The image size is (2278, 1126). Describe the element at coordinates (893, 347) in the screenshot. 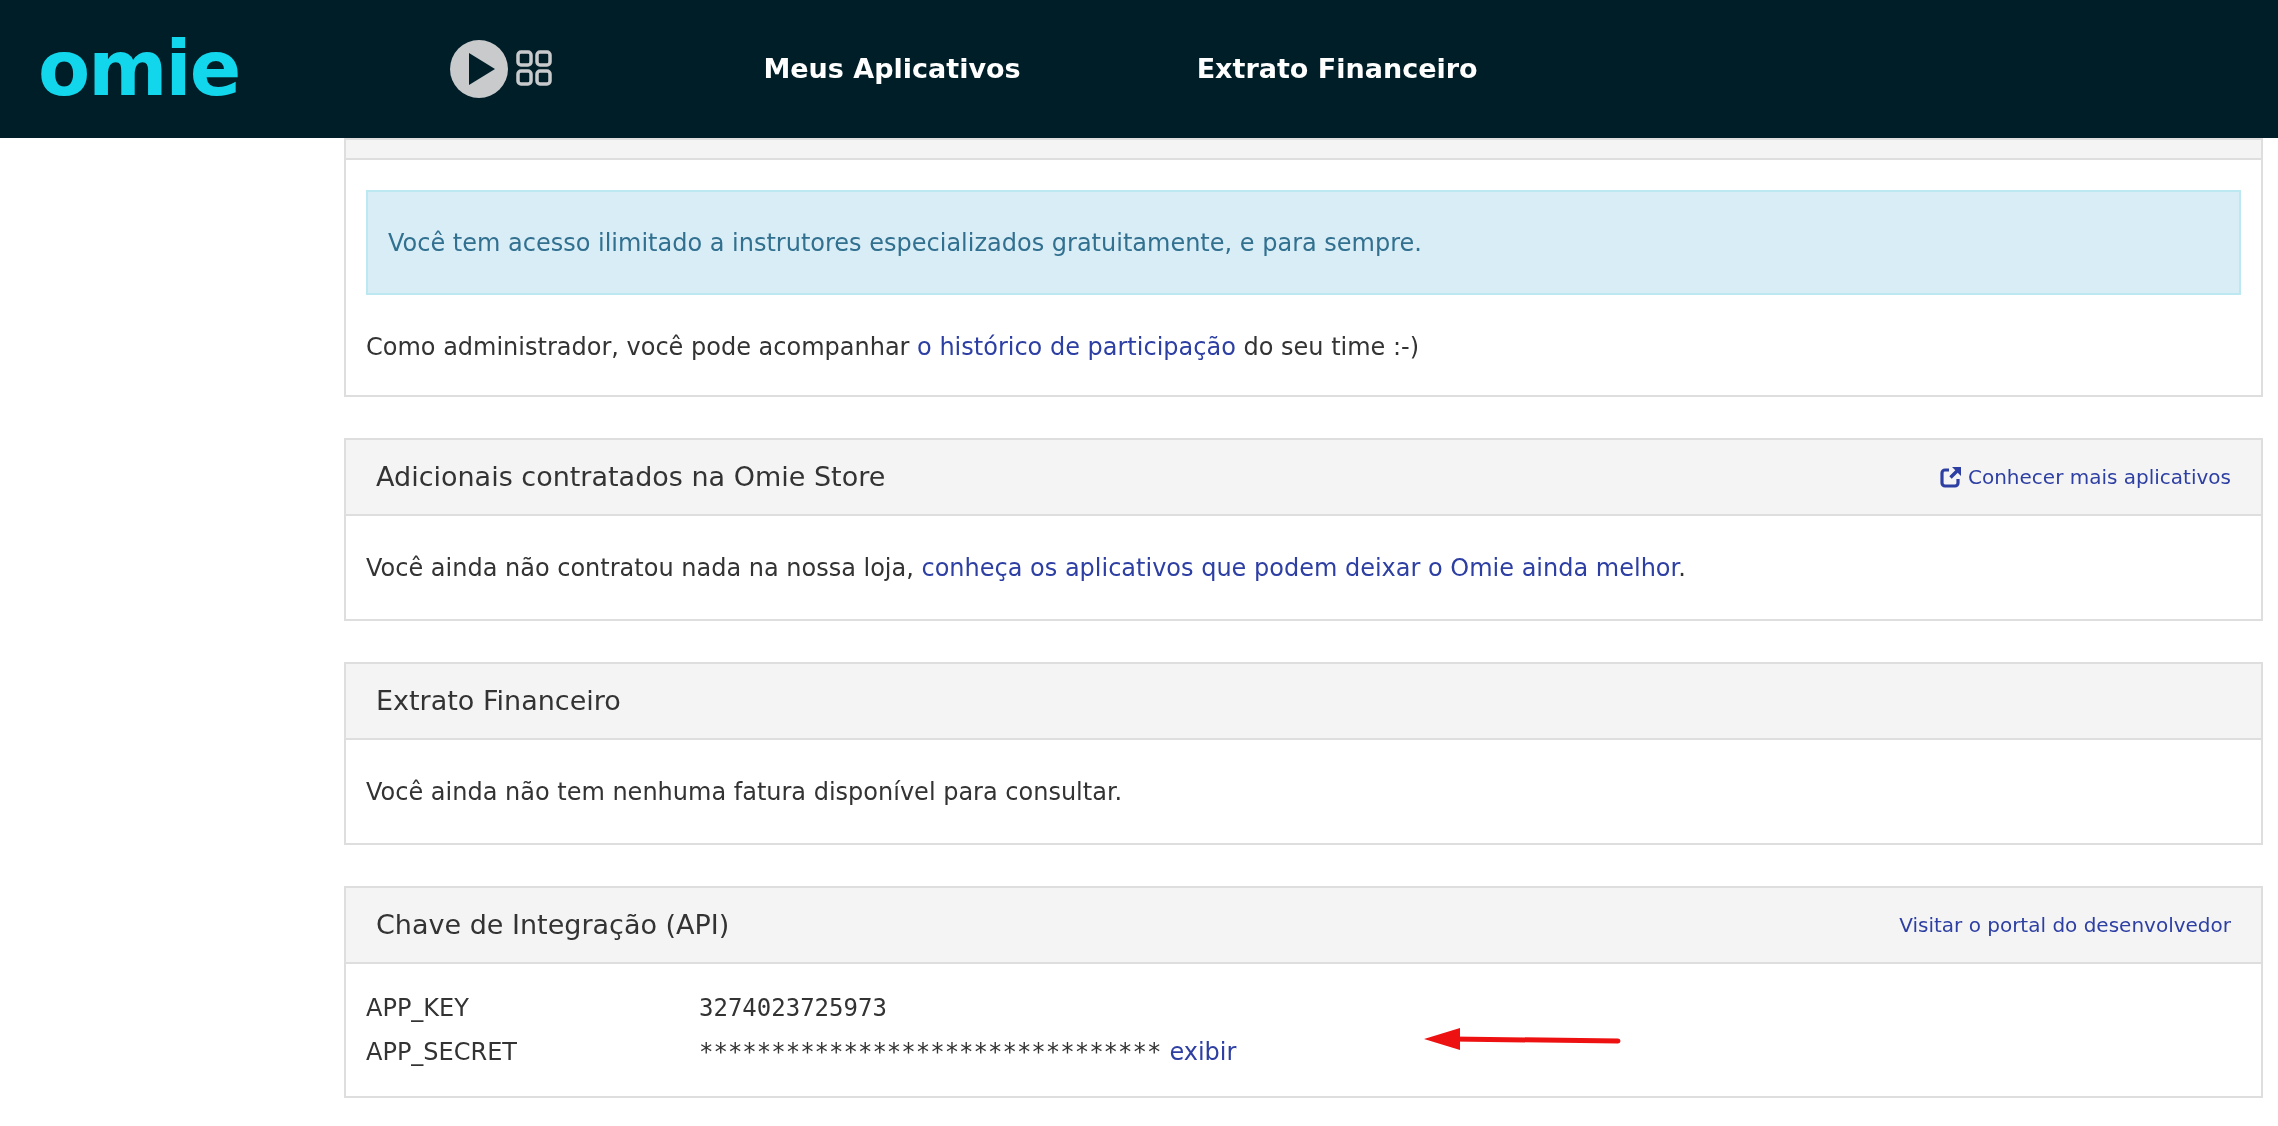

I see `info-text: Como administrador, você pode acompanhar o histórico de participação do seu time :-)` at that location.